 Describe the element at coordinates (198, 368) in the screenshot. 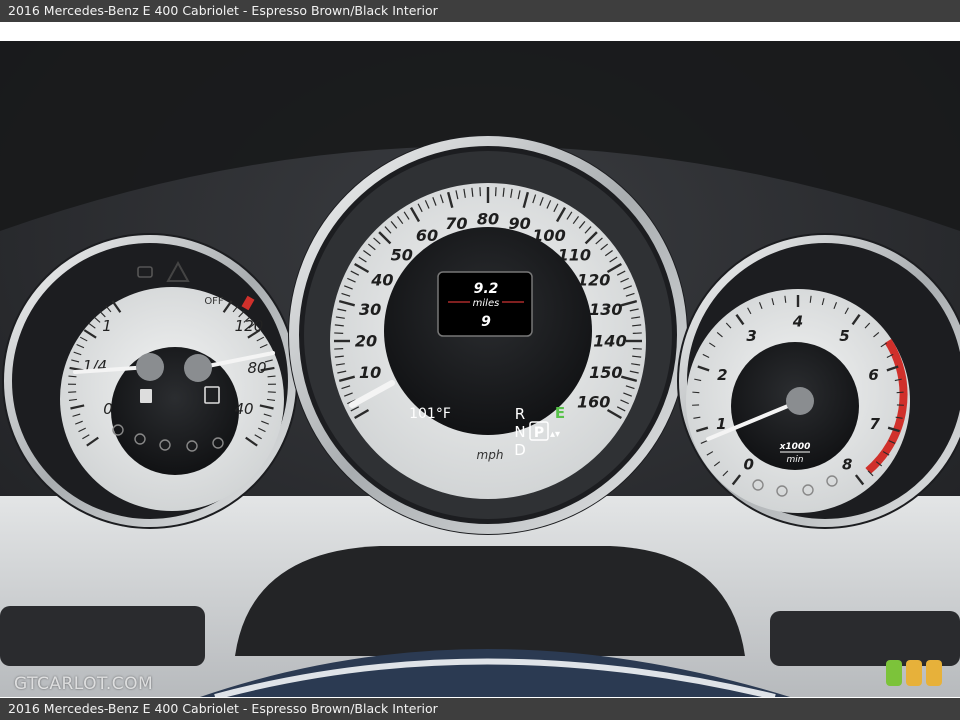

I see `temp-needle-hub` at that location.